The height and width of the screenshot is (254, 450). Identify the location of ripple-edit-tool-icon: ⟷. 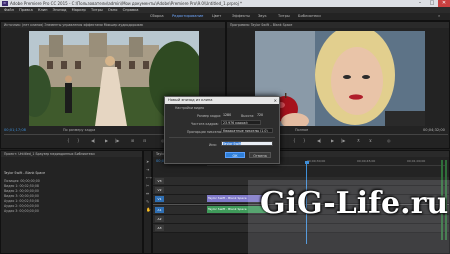
(149, 177).